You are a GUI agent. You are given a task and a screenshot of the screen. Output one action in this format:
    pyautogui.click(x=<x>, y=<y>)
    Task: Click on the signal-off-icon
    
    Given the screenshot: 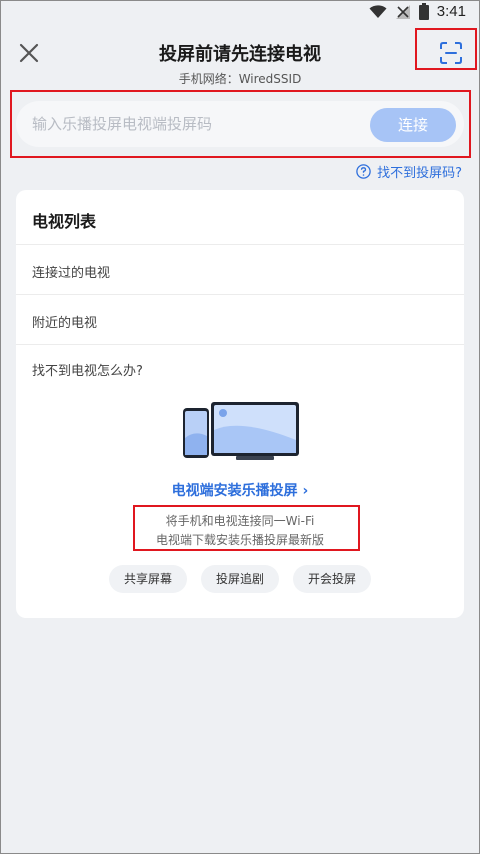 What is the action you would take?
    pyautogui.click(x=402, y=11)
    